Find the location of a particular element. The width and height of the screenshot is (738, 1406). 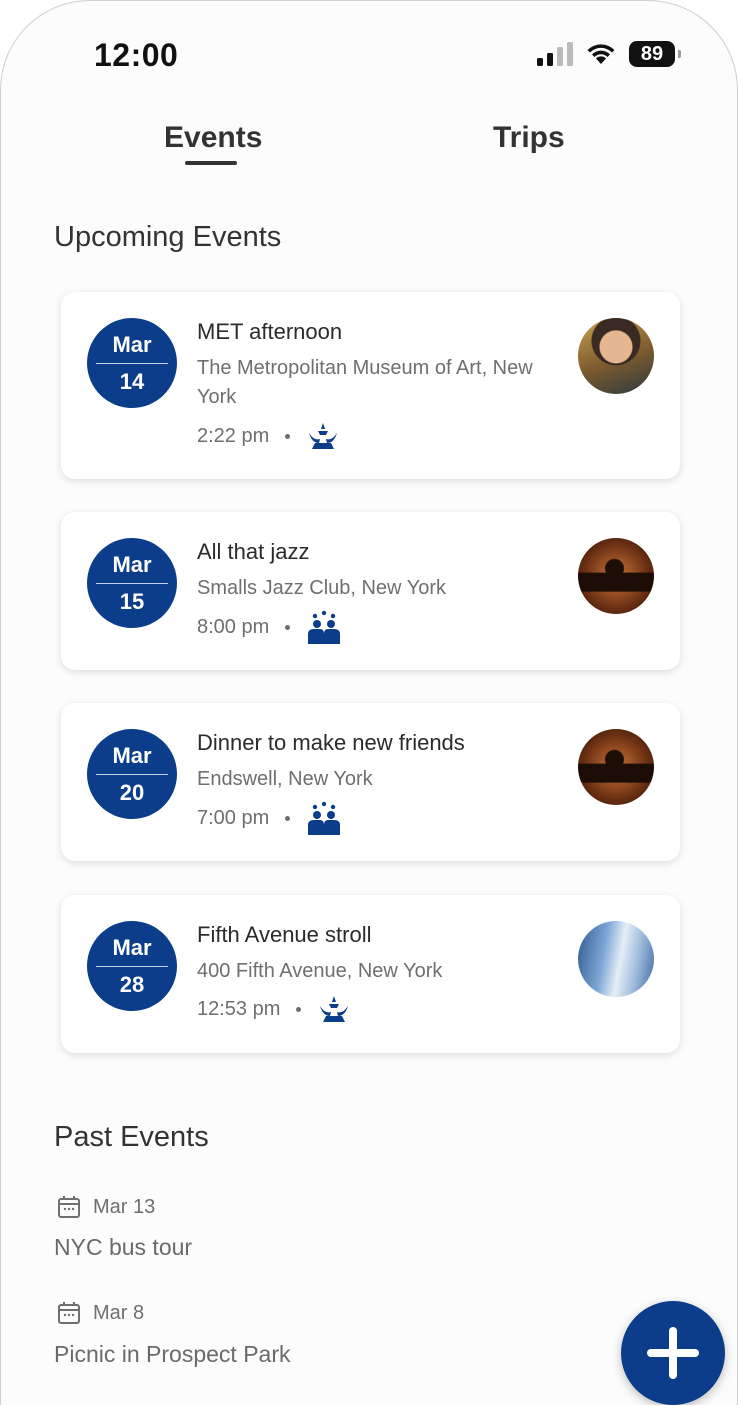

event-time: 7:00 pm is located at coordinates (233, 817).